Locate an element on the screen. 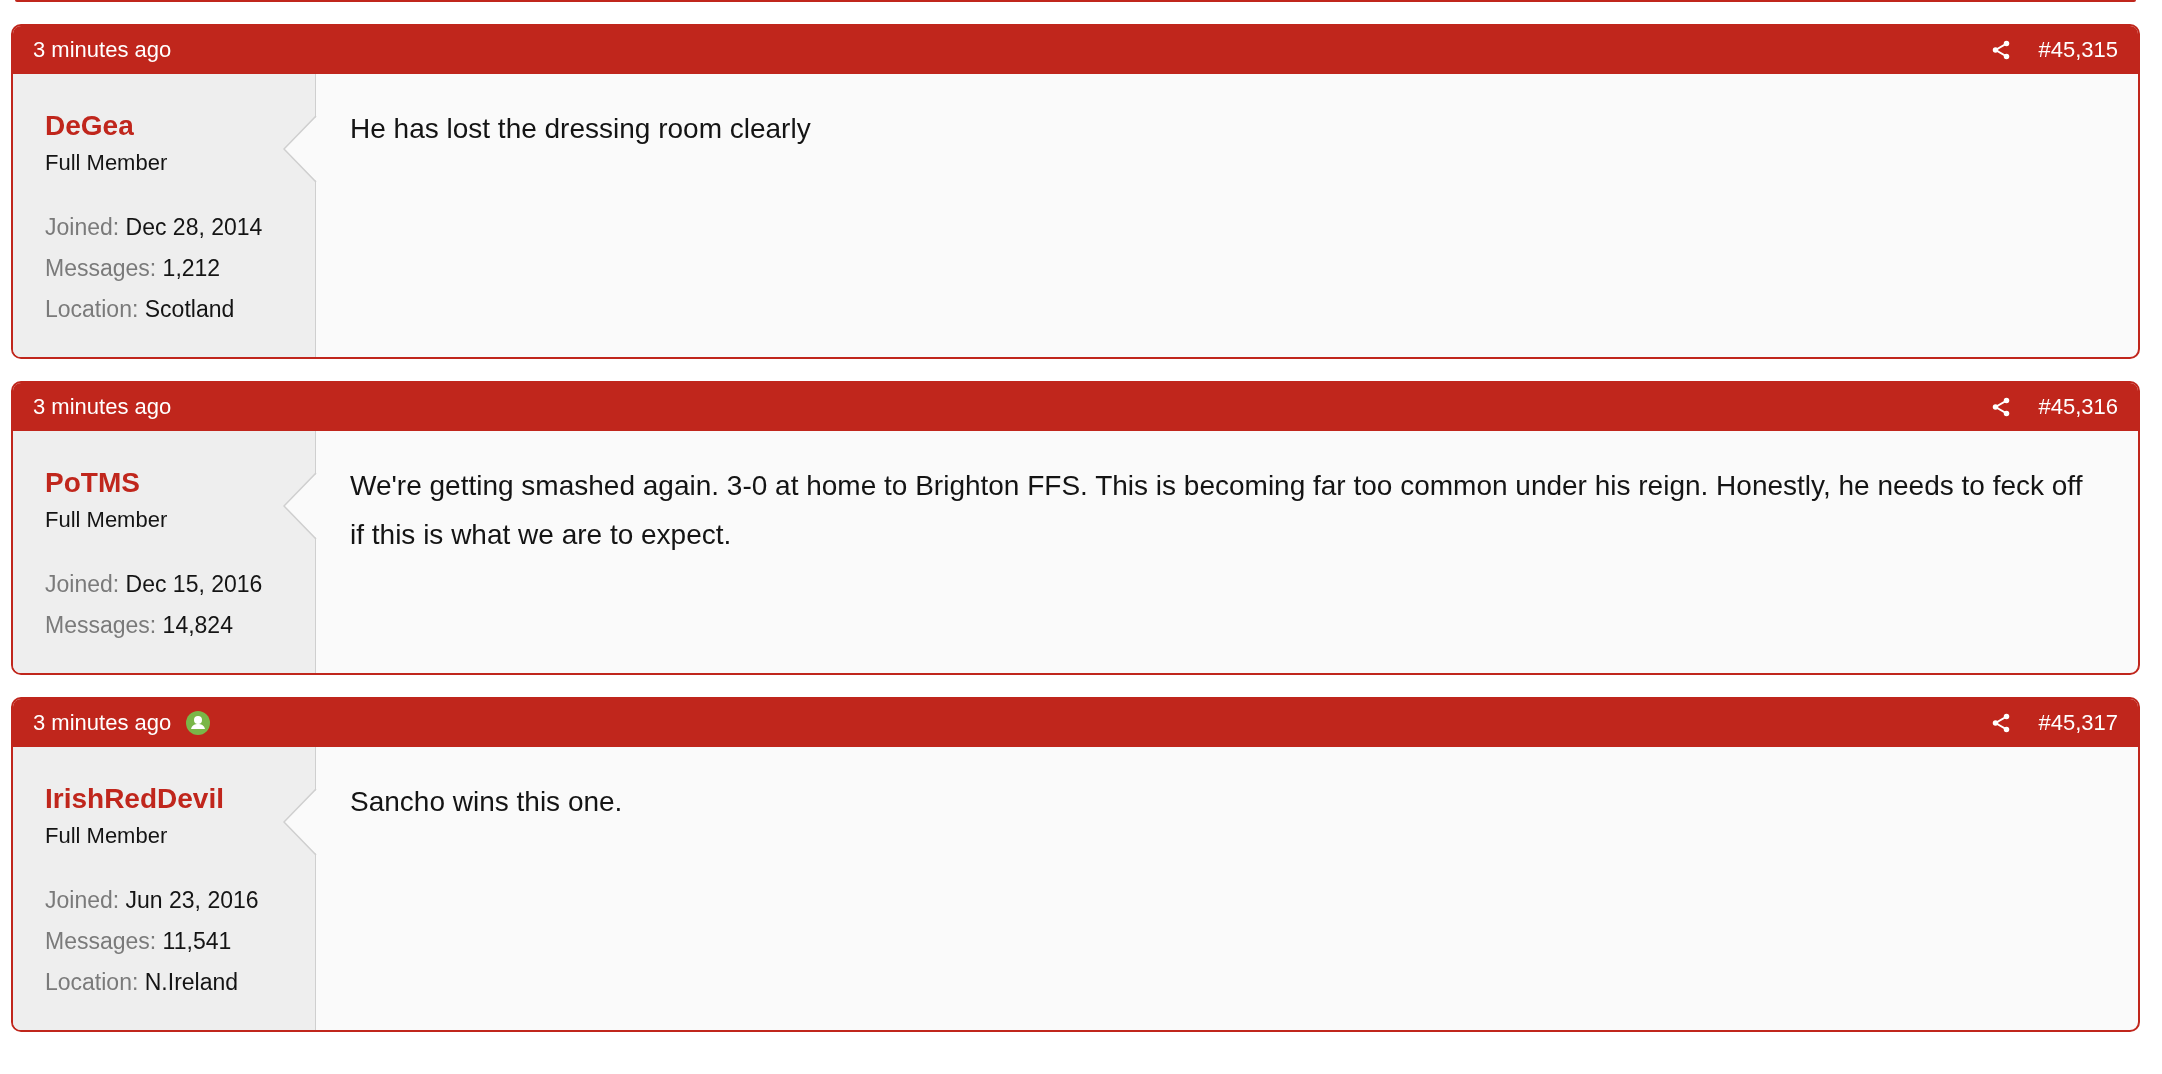  post-message: We're getting smashed again. 3-0 at home to Brighton FFS. This is becoming far too common under his reign. Honestly, he needs to feck off if this is what we are to expect. is located at coordinates (1217, 510).